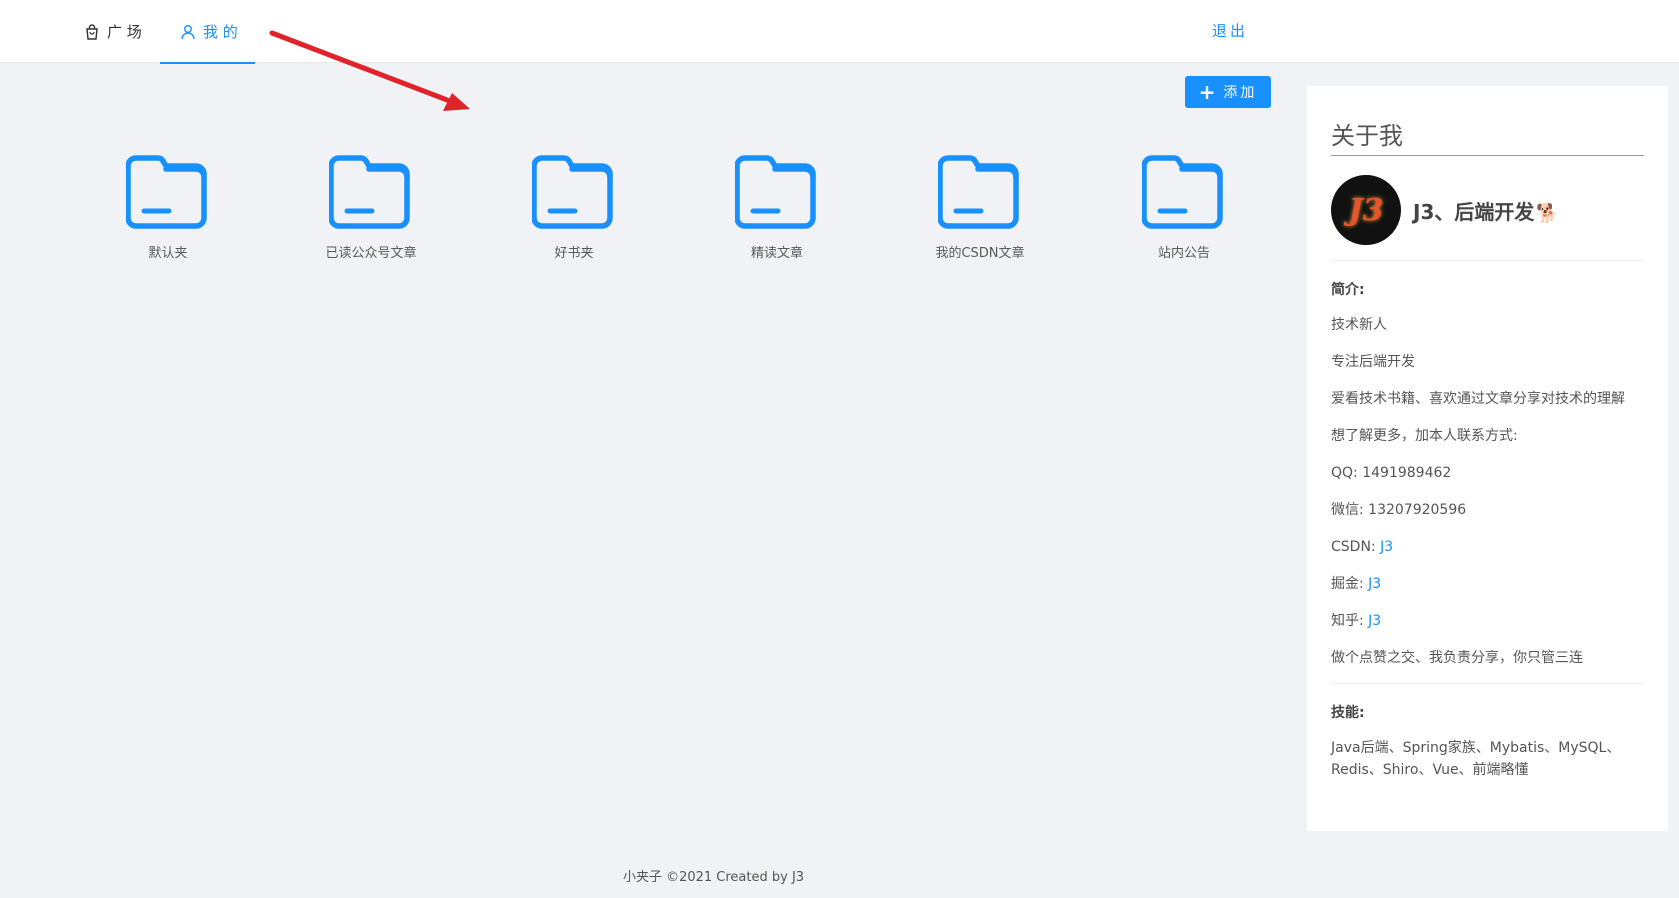  Describe the element at coordinates (1407, 473) in the screenshot. I see `qq-value: 1491989462` at that location.